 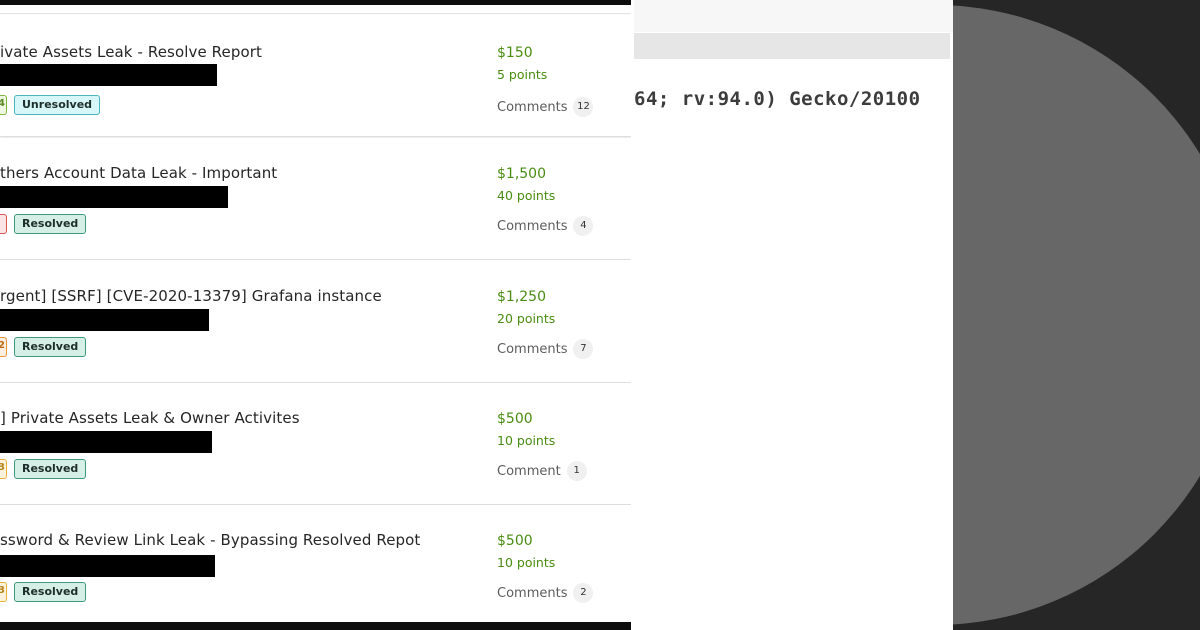 What do you see at coordinates (777, 99) in the screenshot?
I see `user-agent-text: 64; rv:94.0) Gecko/20100` at bounding box center [777, 99].